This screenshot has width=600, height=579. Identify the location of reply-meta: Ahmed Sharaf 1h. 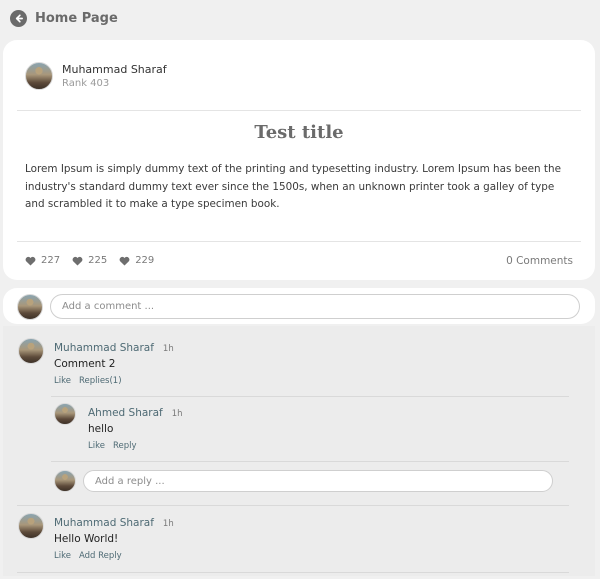
(135, 413).